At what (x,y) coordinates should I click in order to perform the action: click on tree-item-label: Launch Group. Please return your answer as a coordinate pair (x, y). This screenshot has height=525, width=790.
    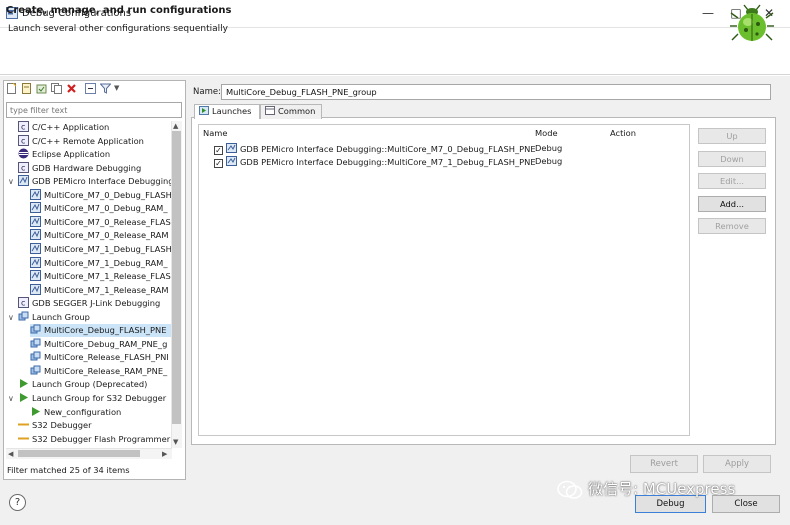
    Looking at the image, I should click on (61, 316).